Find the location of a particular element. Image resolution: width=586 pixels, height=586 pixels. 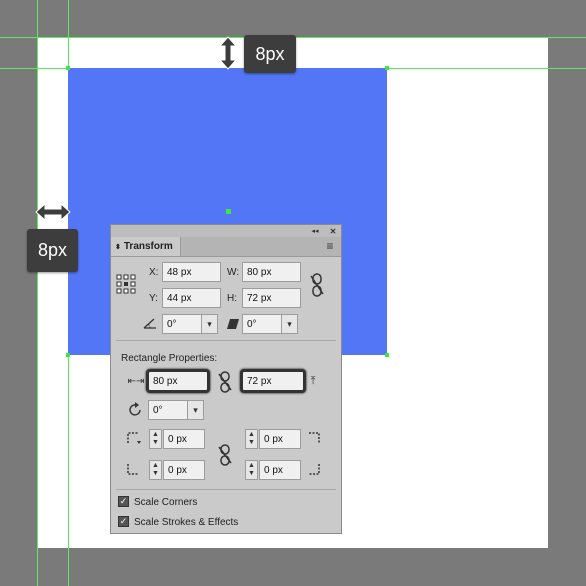

corner-tr-input: 0 px is located at coordinates (280, 439).